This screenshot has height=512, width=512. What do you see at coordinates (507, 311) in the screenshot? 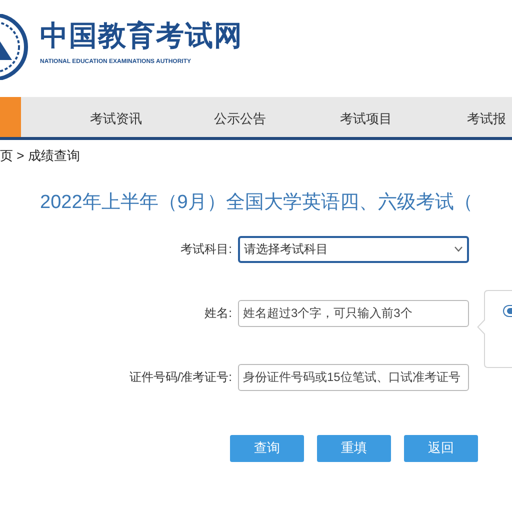
I see `radio-button` at bounding box center [507, 311].